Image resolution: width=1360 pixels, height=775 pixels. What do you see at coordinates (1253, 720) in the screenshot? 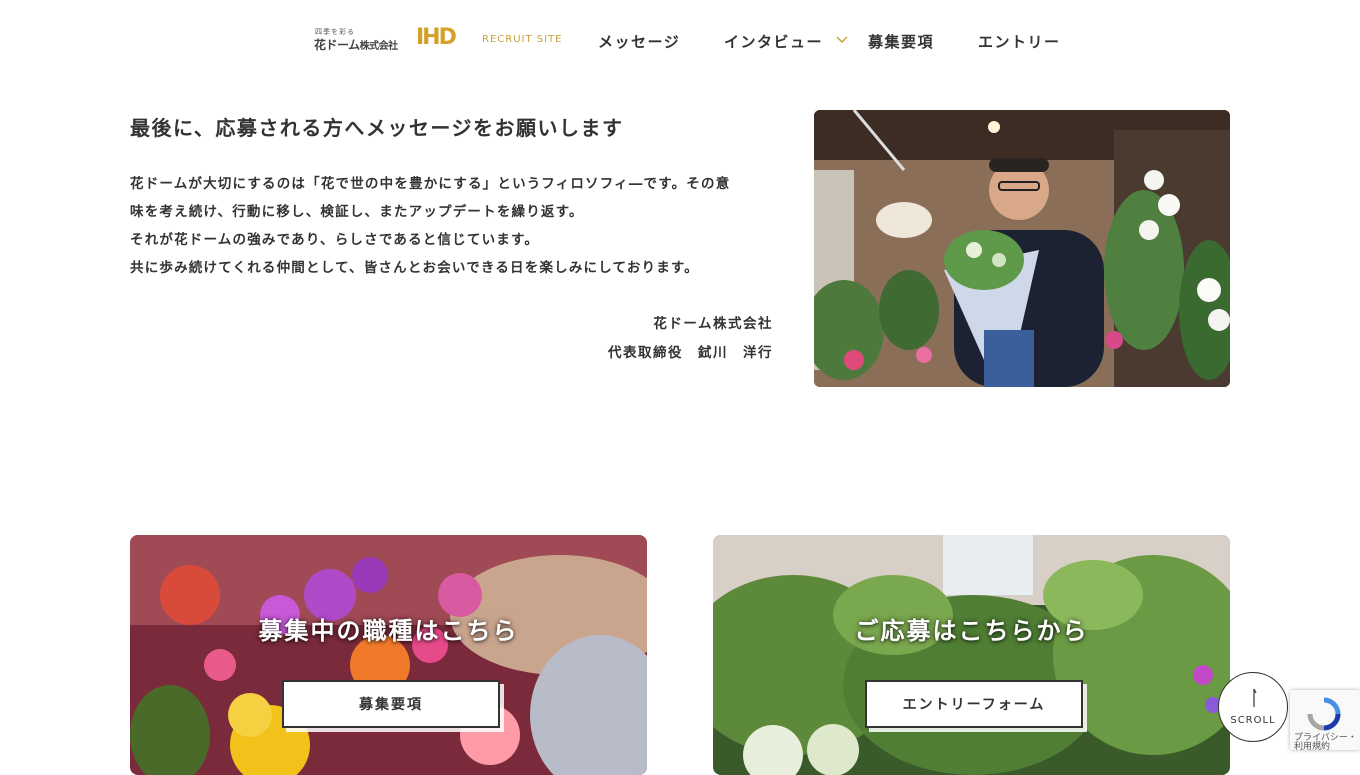
I see `scroll-label: SCROLL` at bounding box center [1253, 720].